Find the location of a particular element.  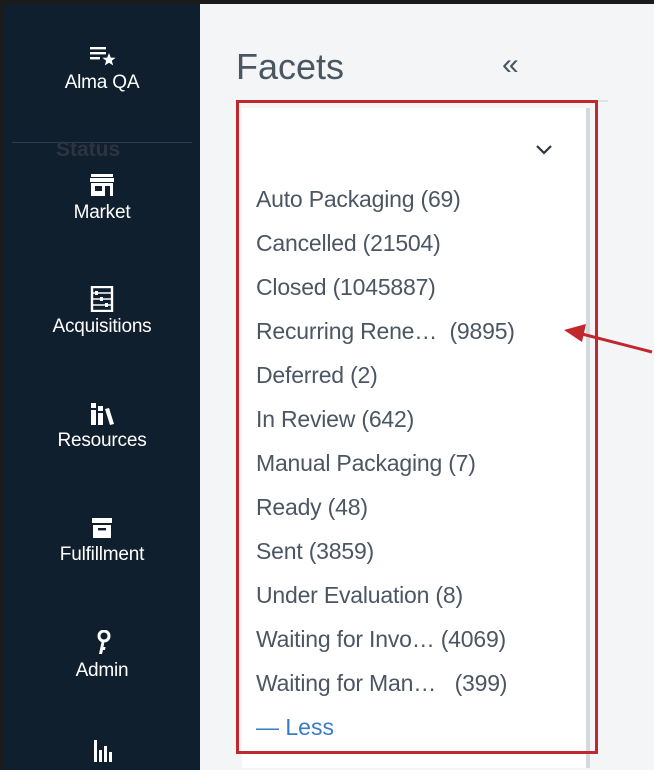

collapse-panel-button: « is located at coordinates (510, 65).